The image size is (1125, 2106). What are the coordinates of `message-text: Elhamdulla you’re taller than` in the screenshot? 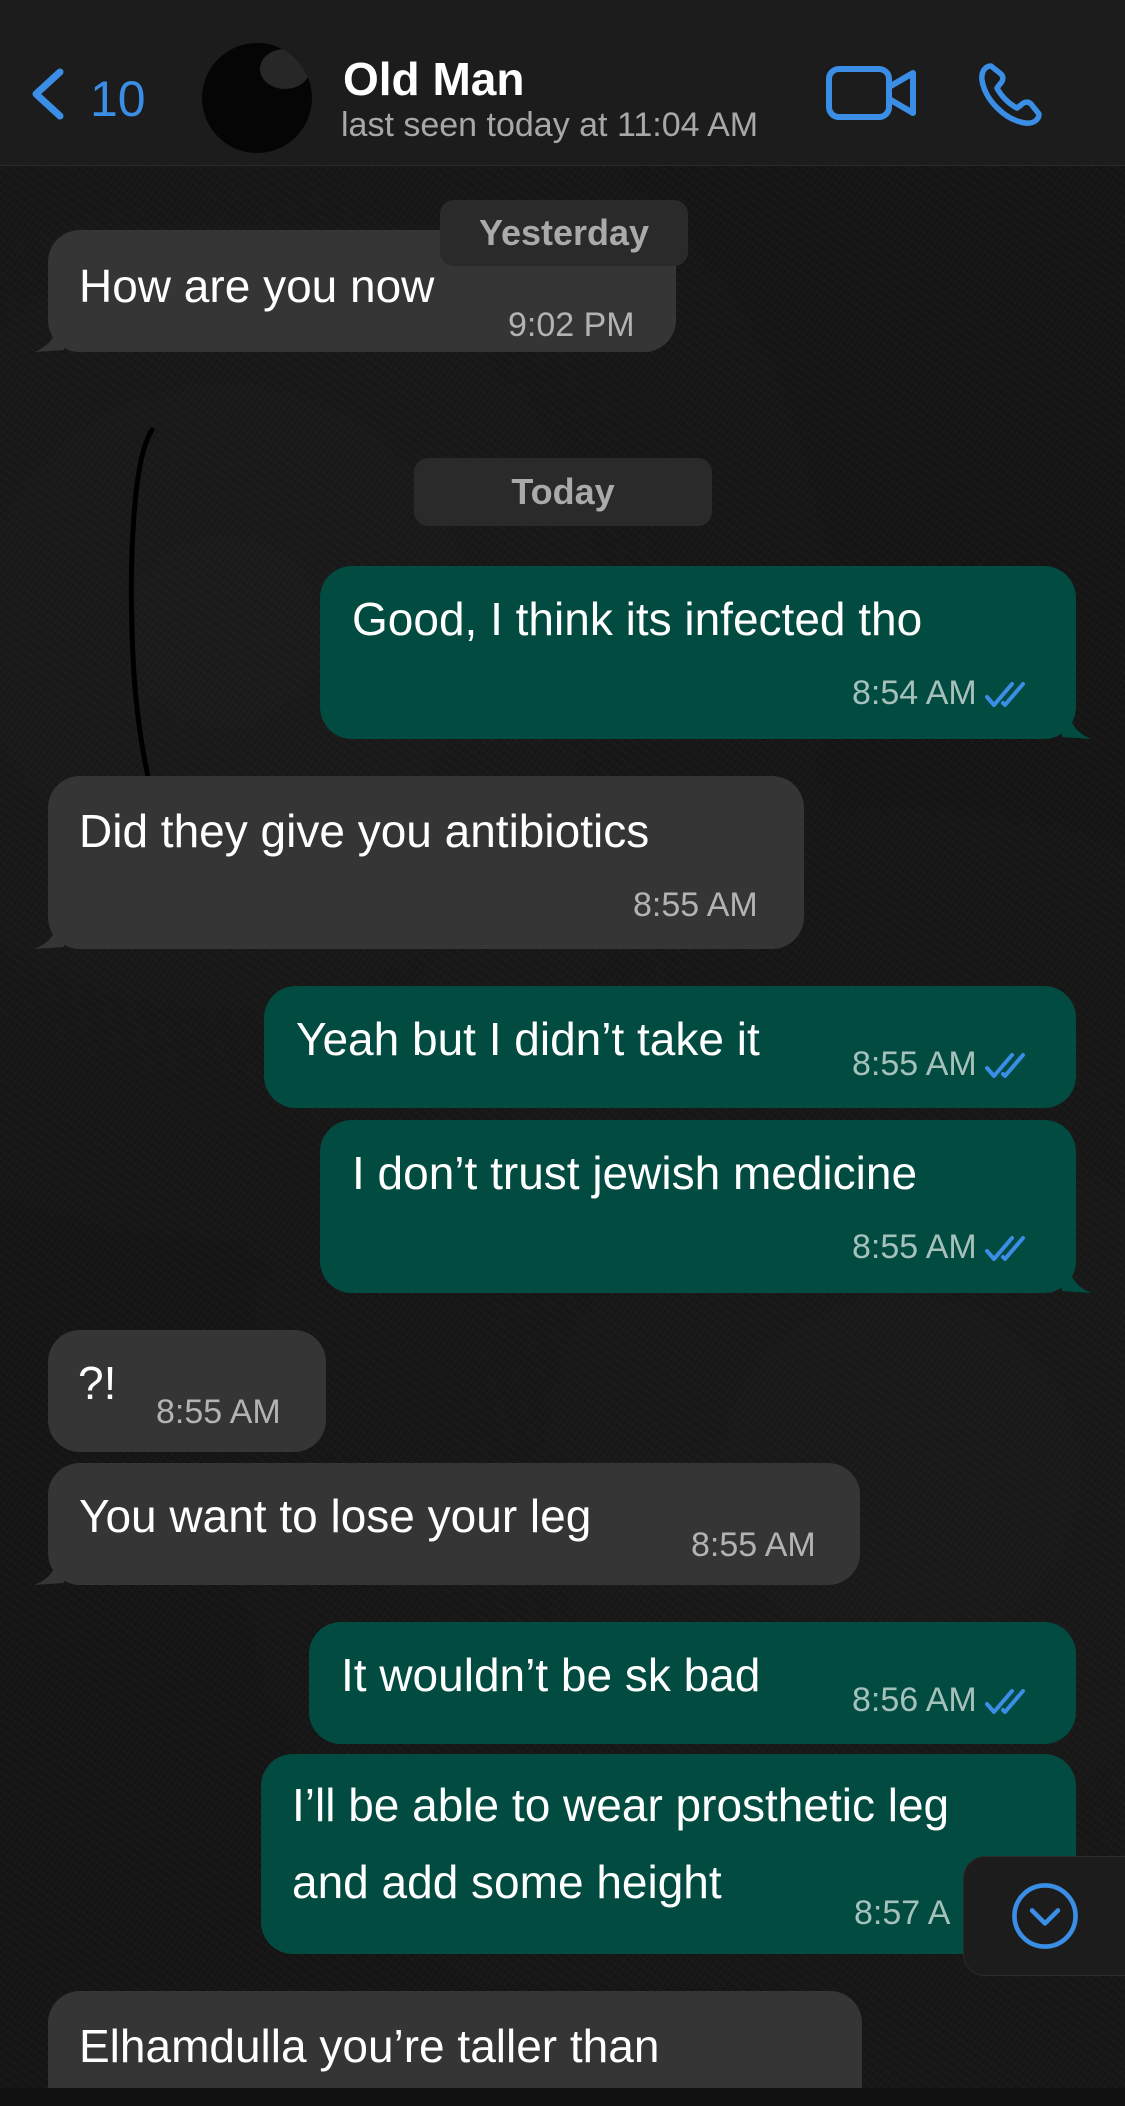 It's located at (369, 2046).